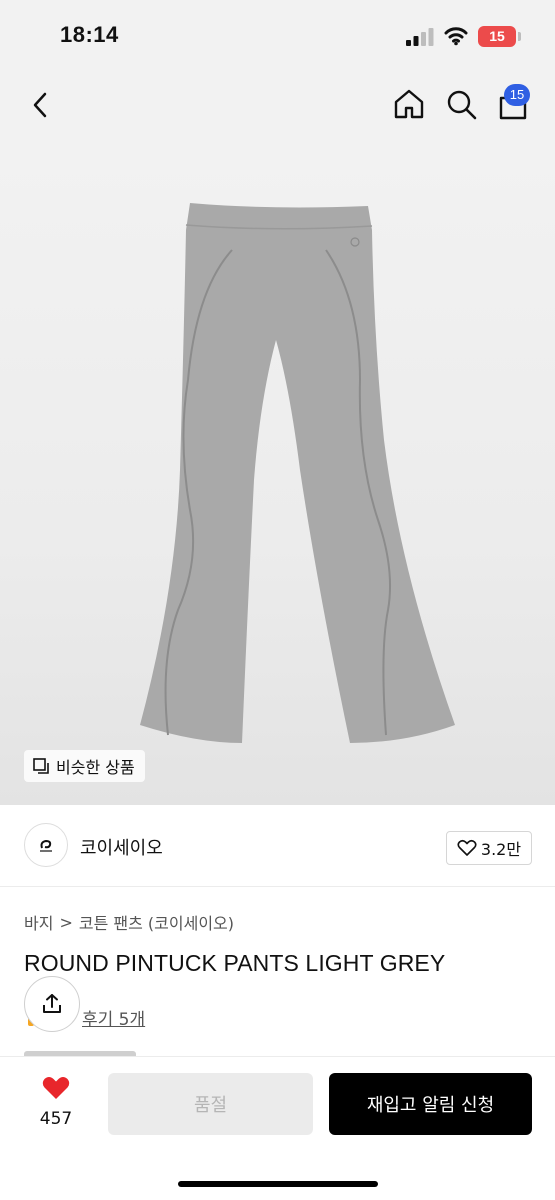 Image resolution: width=555 pixels, height=1200 pixels. I want to click on back-arrow-icon, so click(41, 105).